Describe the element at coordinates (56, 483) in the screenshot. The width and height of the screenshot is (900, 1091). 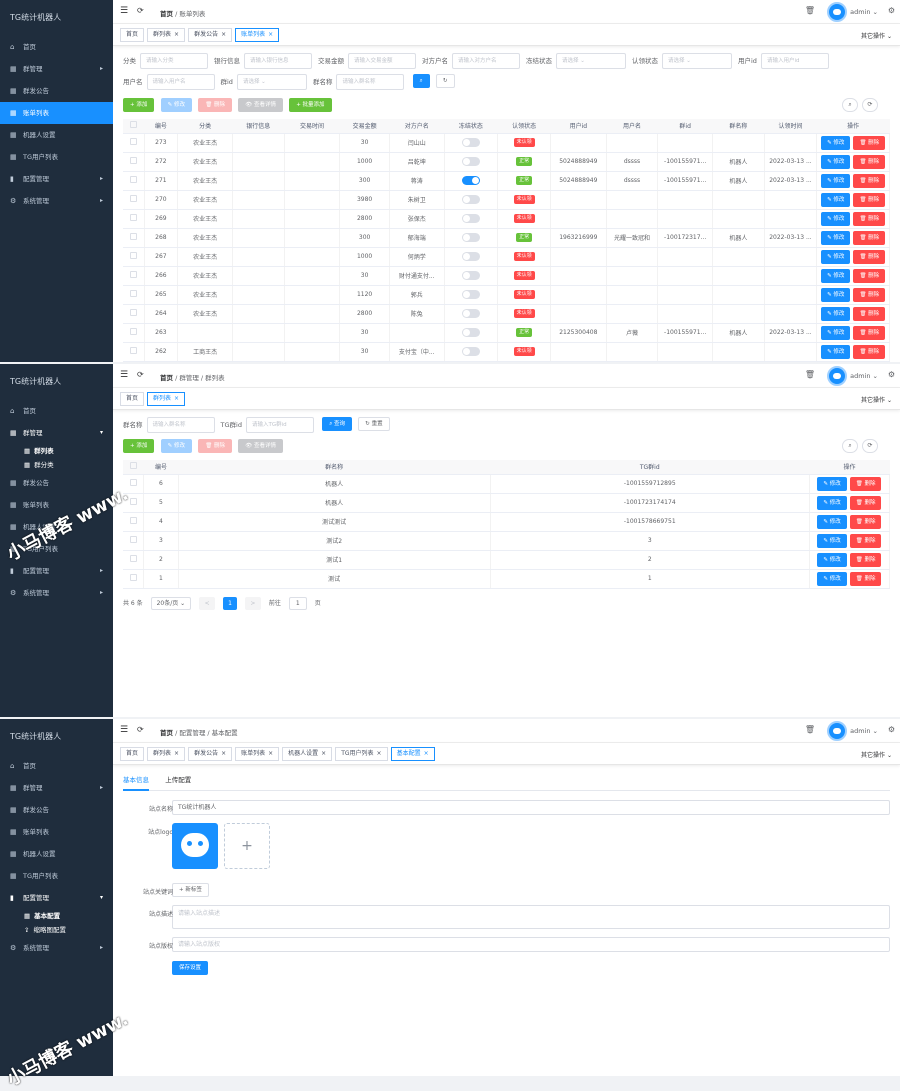
I see `sidebar-item-4: ▦ 群发公告` at that location.